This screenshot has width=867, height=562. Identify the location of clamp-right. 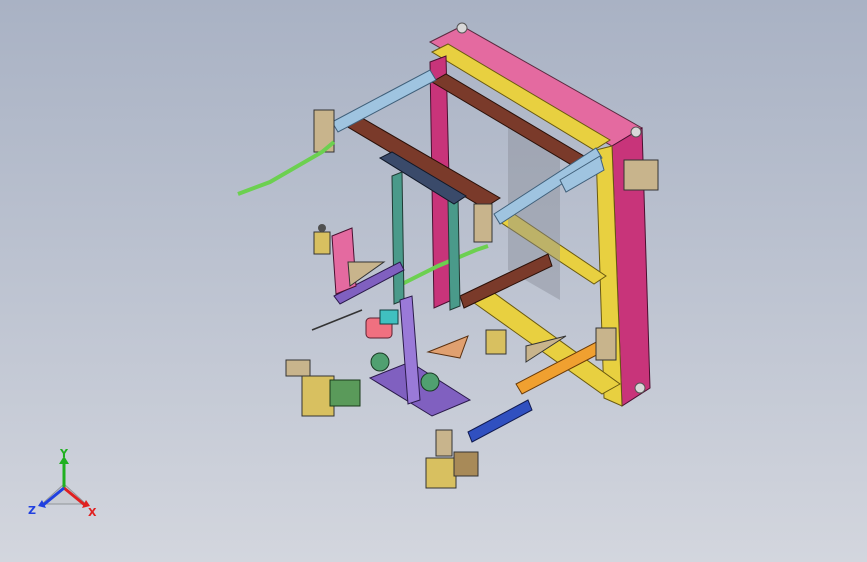
(496, 342).